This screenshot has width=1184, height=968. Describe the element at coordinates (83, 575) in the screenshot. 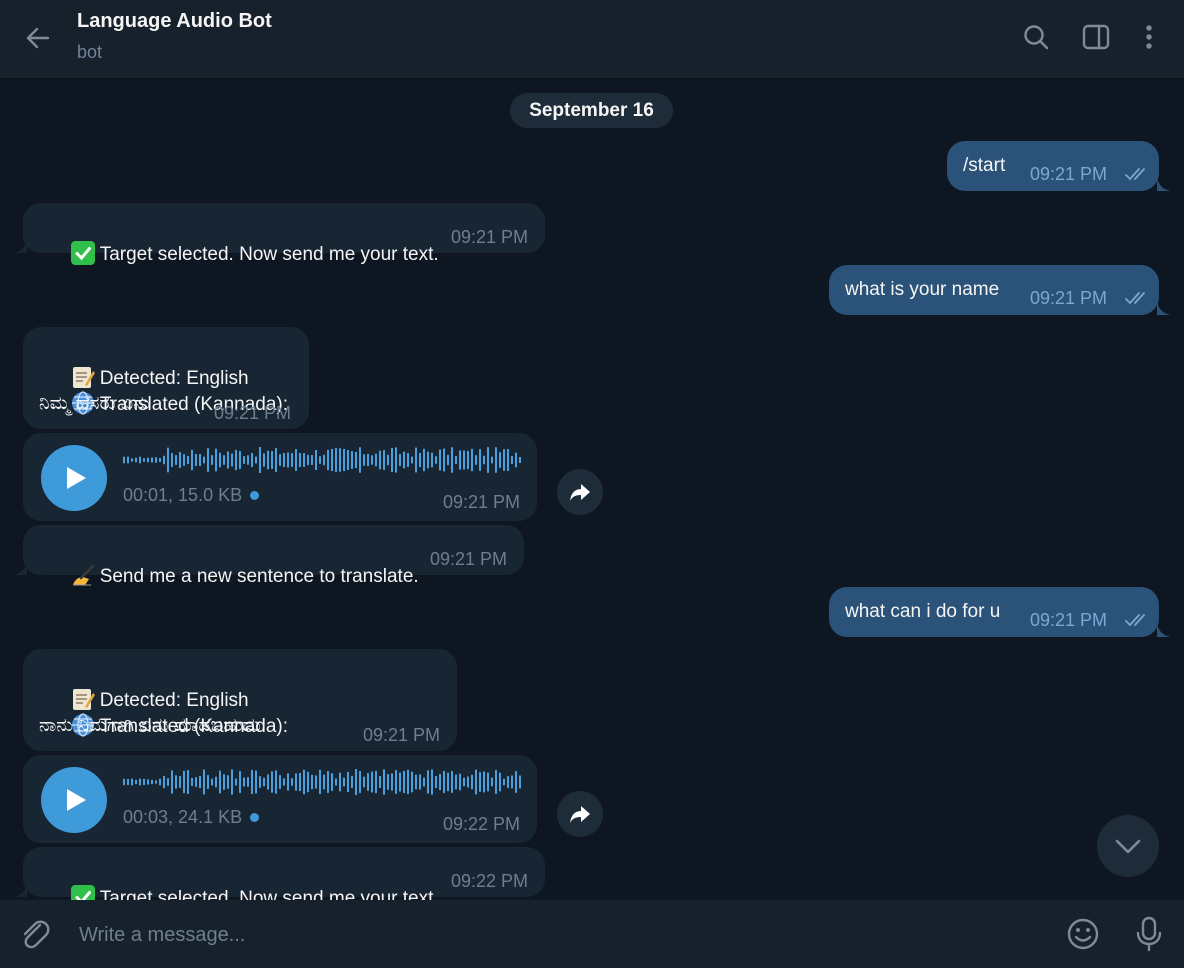

I see `writing-hand-emoji-icon` at that location.